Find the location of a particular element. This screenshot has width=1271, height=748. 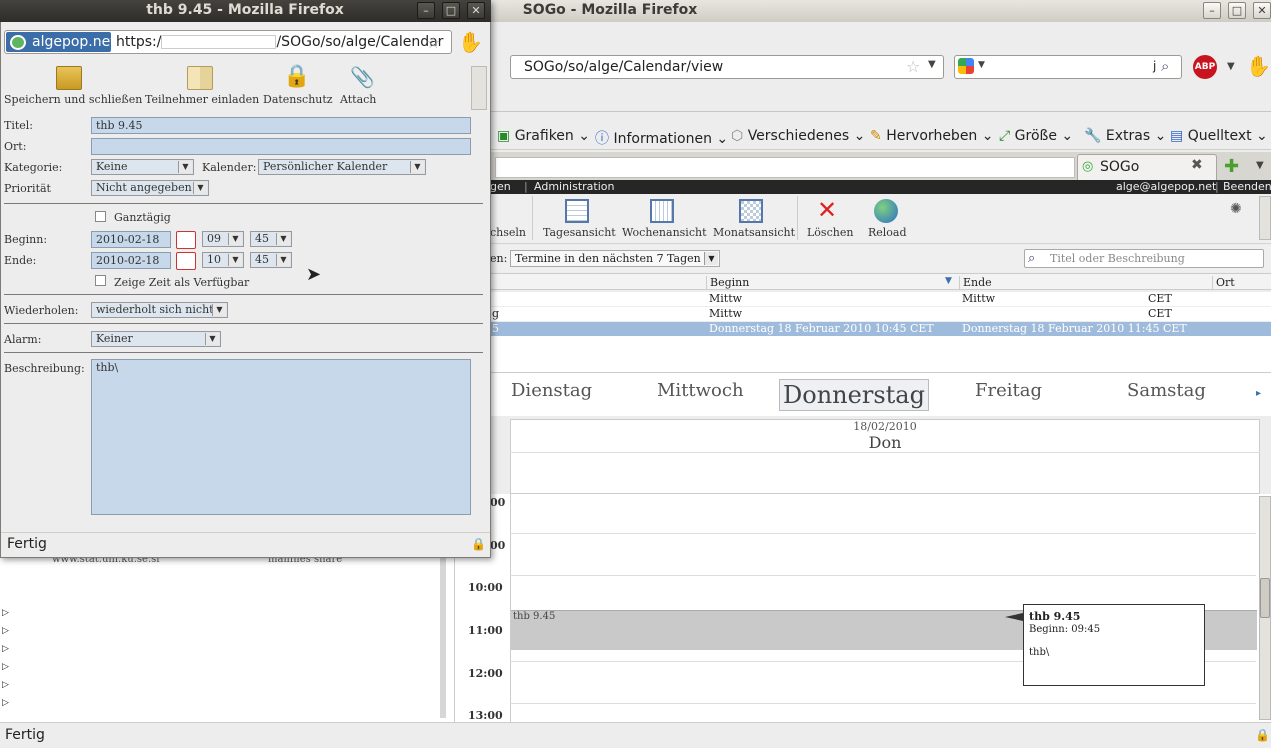

repeat-select: wiederholt sich nicht ▼ is located at coordinates (159, 310).